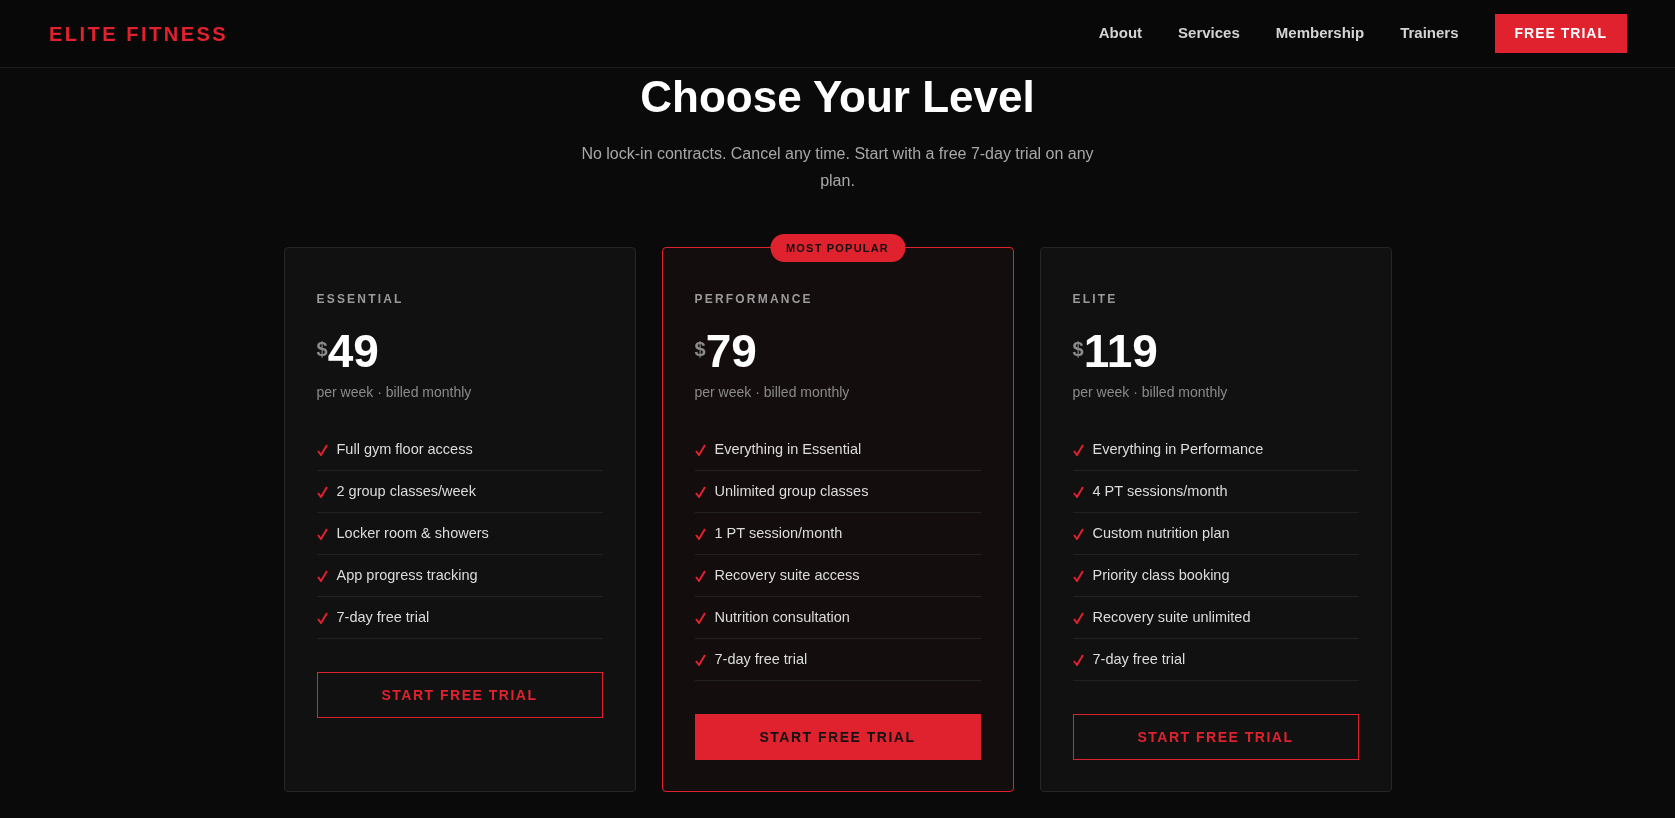 This screenshot has height=818, width=1675. I want to click on popular-badge: MOST POPULAR, so click(837, 248).